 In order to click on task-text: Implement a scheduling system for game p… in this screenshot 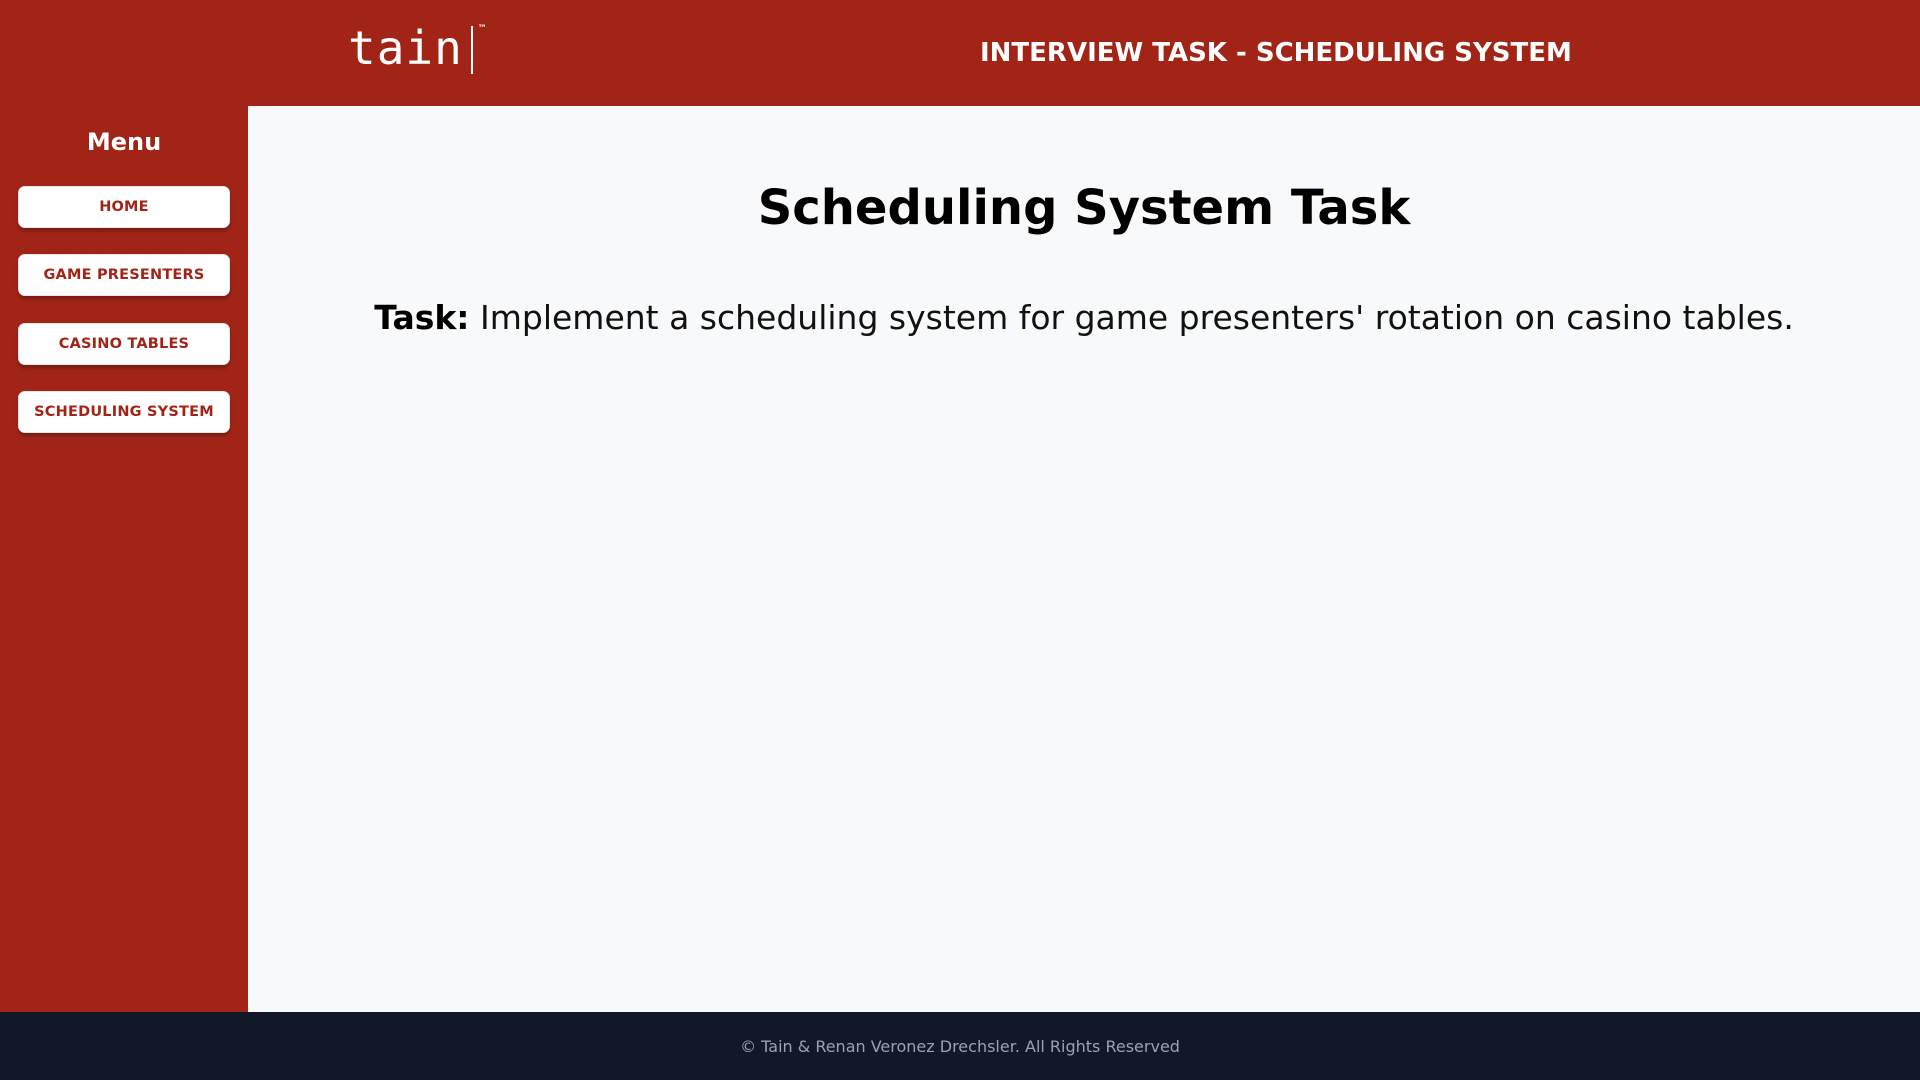, I will do `click(1137, 317)`.